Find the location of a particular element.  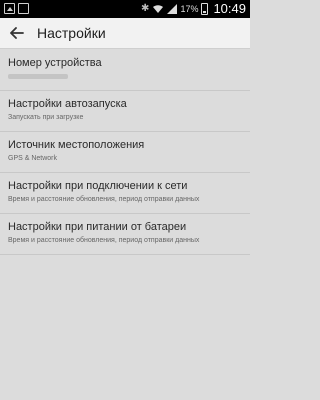

setting-title: Настройки при питании от батареи is located at coordinates (97, 227).